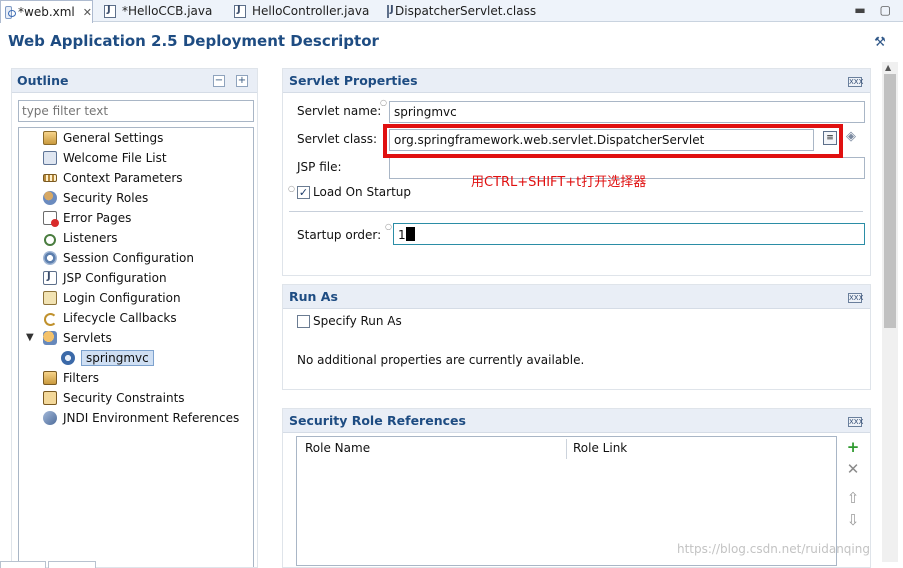  I want to click on tree-item-label: Login Configuration, so click(122, 298).